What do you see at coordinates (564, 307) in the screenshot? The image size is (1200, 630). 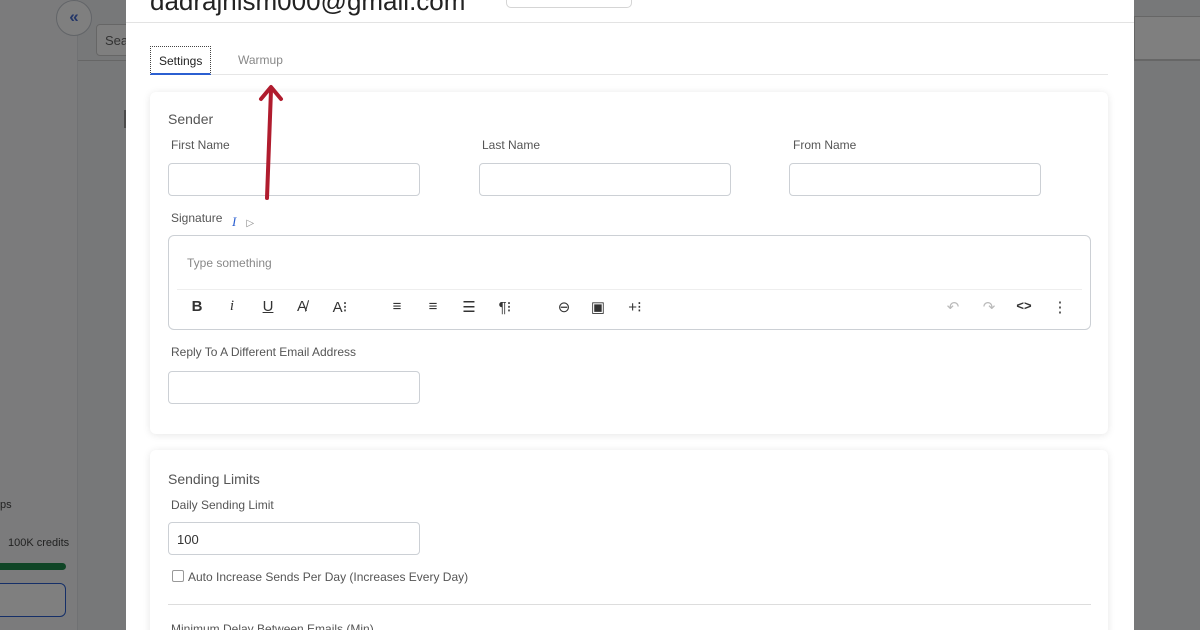 I see `link-icon: ⊖` at bounding box center [564, 307].